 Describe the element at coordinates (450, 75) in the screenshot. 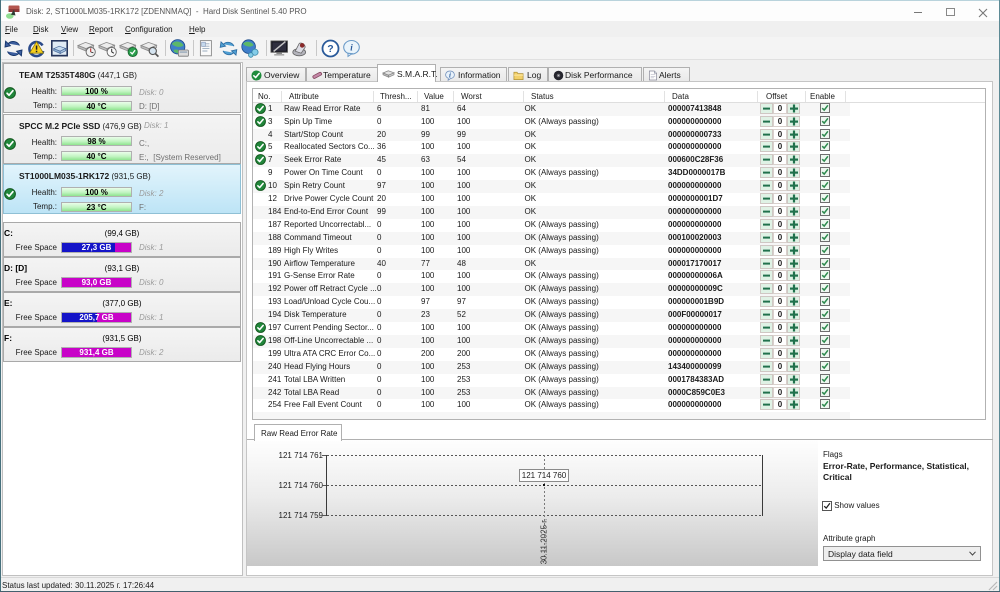

I see `svg-text: i` at that location.